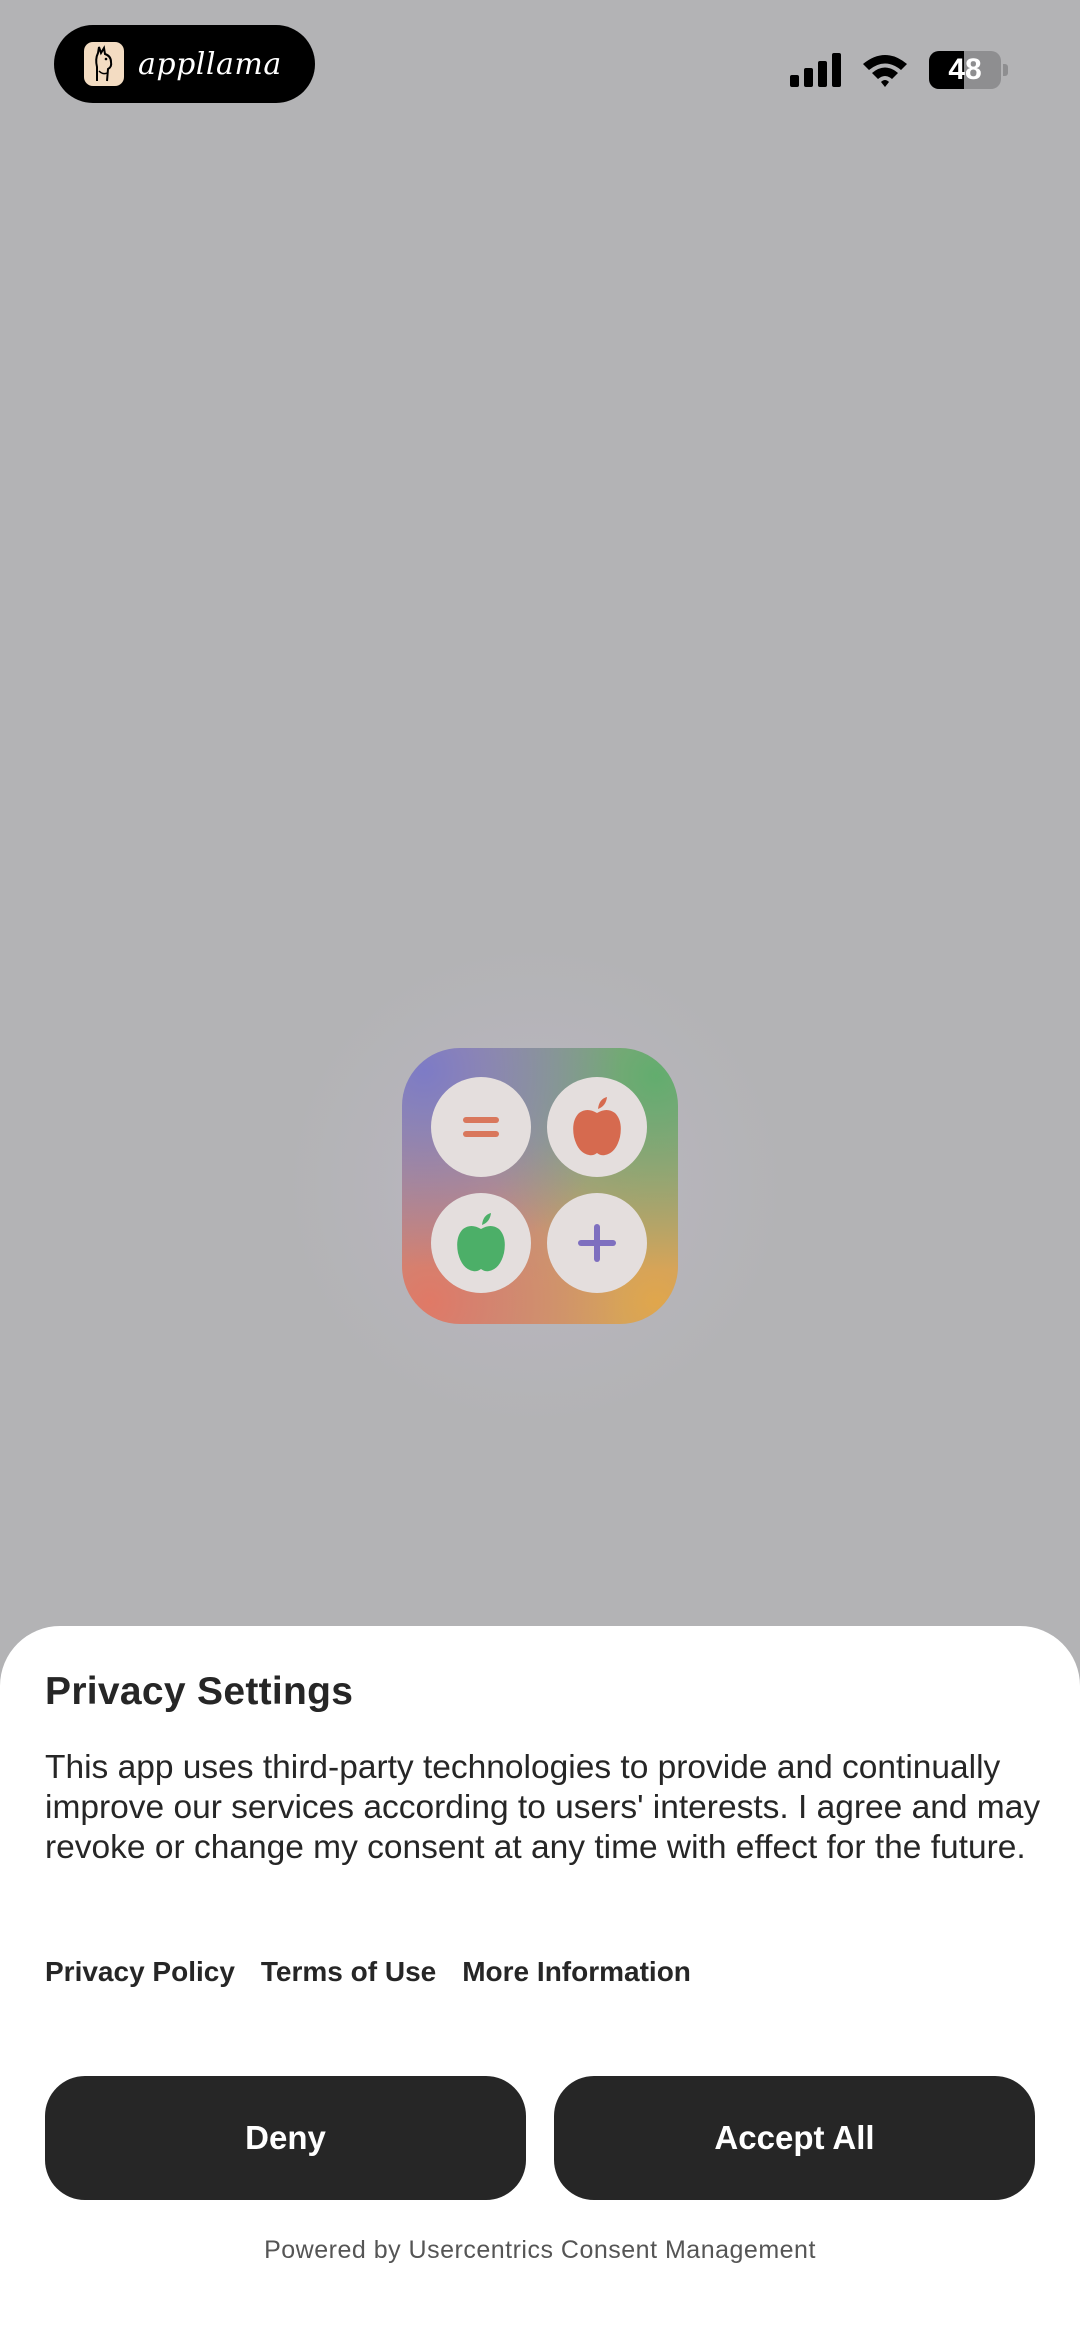  What do you see at coordinates (199, 1691) in the screenshot?
I see `sheet-title: Privacy Settings` at bounding box center [199, 1691].